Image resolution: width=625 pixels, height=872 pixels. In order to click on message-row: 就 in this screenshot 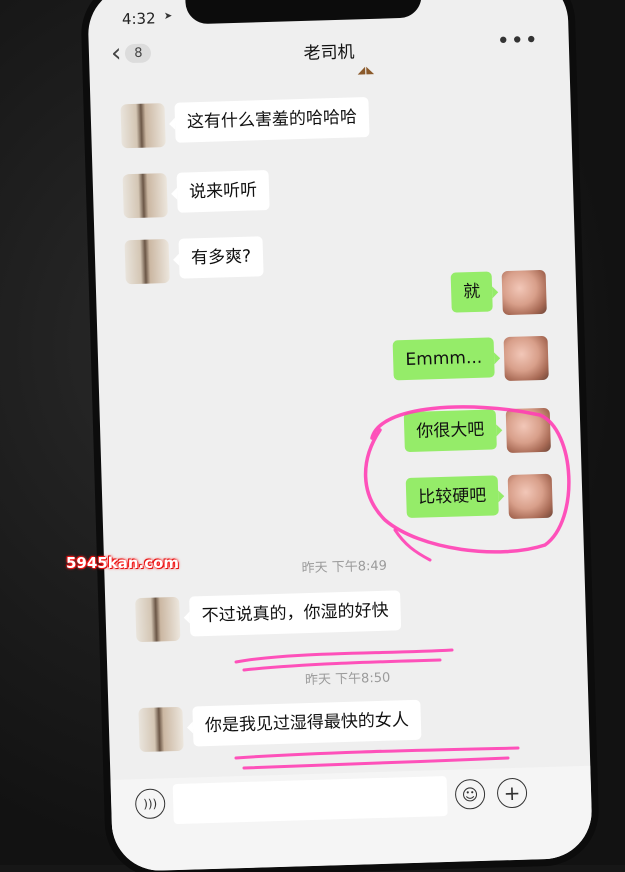, I will do `click(498, 293)`.